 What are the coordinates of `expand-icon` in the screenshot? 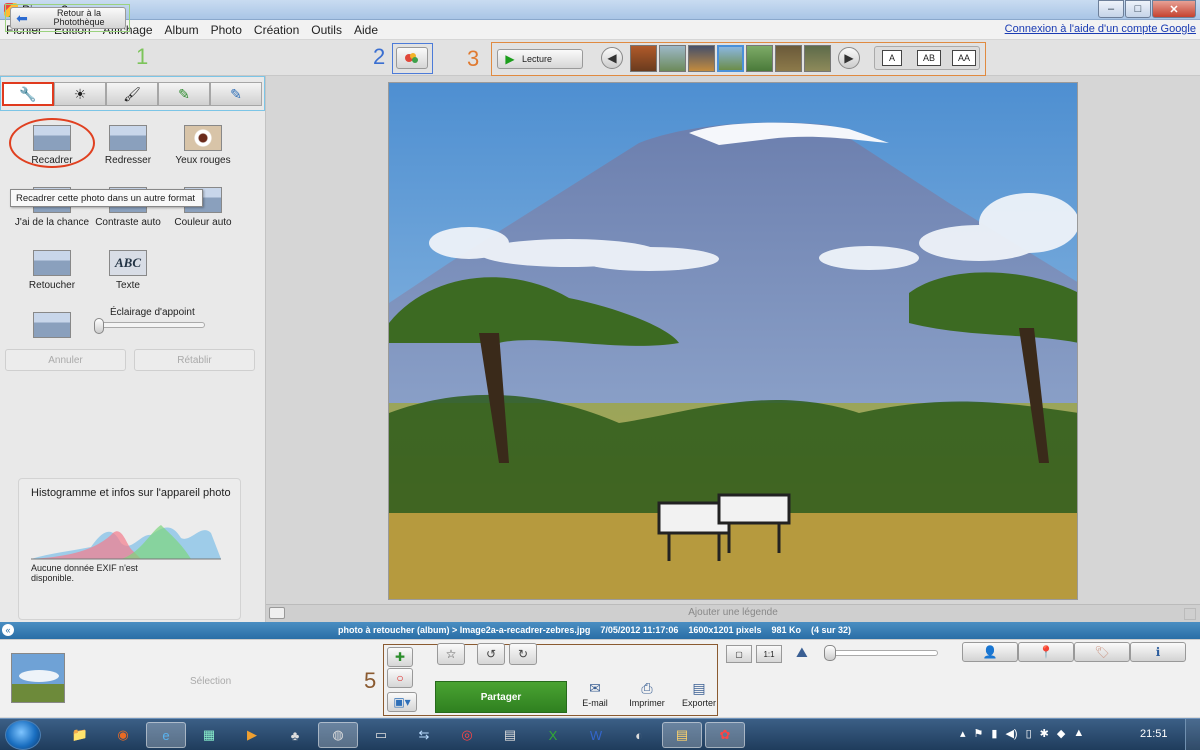 It's located at (1190, 614).